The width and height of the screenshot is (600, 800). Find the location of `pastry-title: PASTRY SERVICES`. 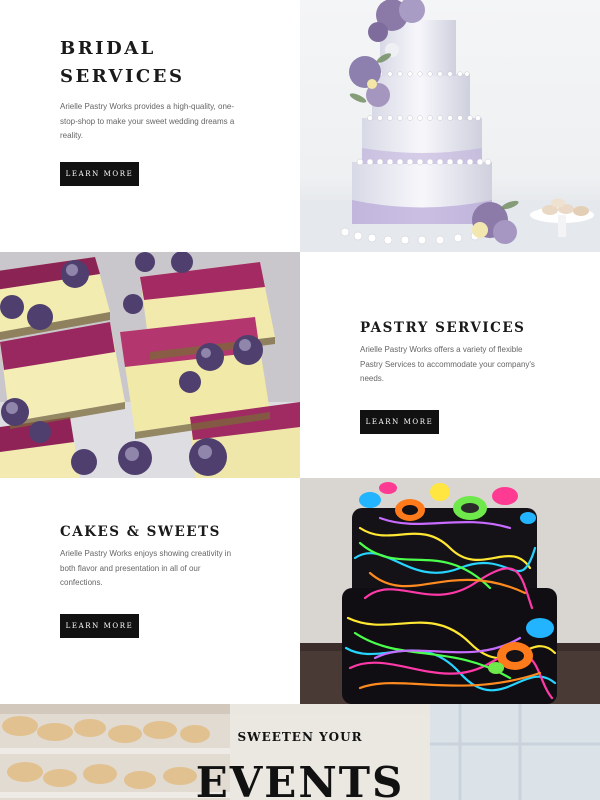

pastry-title: PASTRY SERVICES is located at coordinates (443, 328).